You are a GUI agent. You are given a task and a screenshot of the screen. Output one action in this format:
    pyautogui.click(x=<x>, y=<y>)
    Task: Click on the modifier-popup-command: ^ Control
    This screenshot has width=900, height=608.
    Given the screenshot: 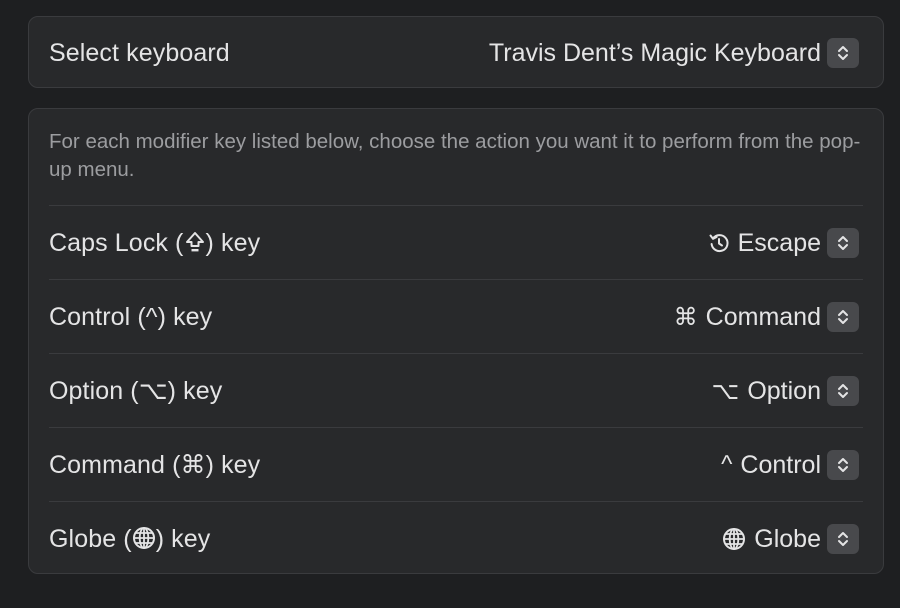 What is the action you would take?
    pyautogui.click(x=790, y=465)
    